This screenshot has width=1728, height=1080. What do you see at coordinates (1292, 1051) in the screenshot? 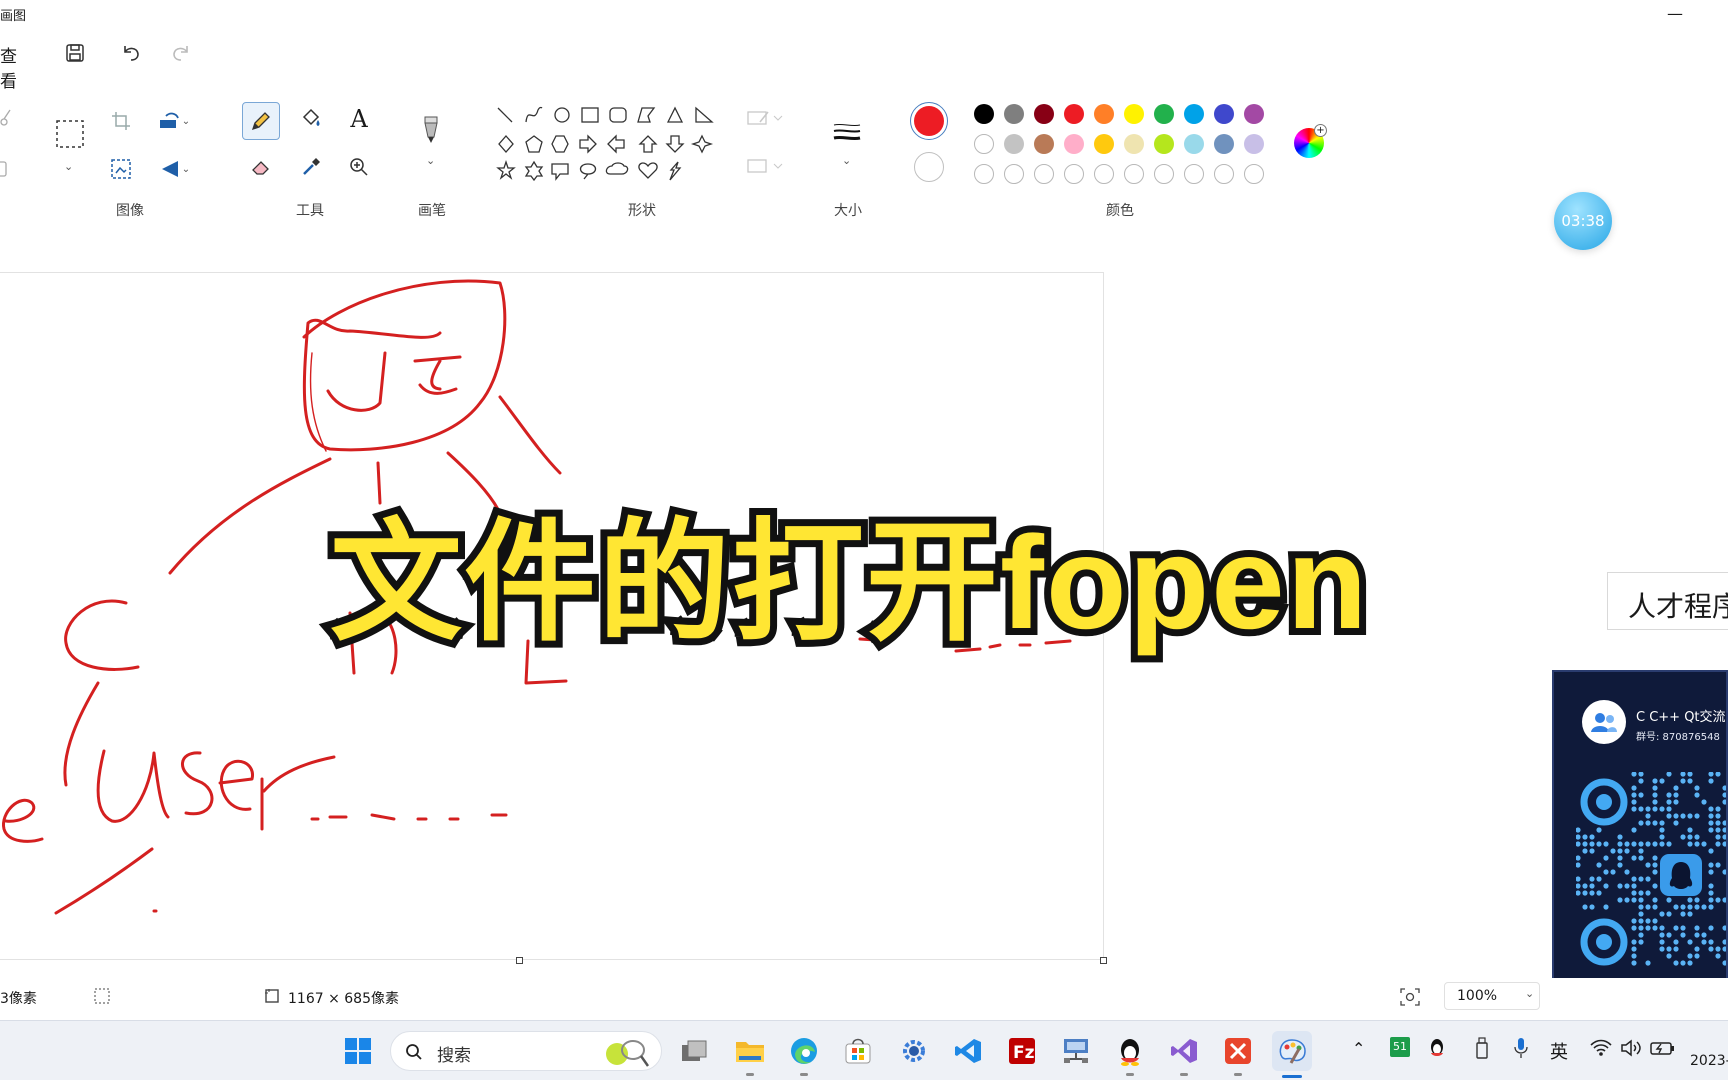
I see `paint-app-button` at bounding box center [1292, 1051].